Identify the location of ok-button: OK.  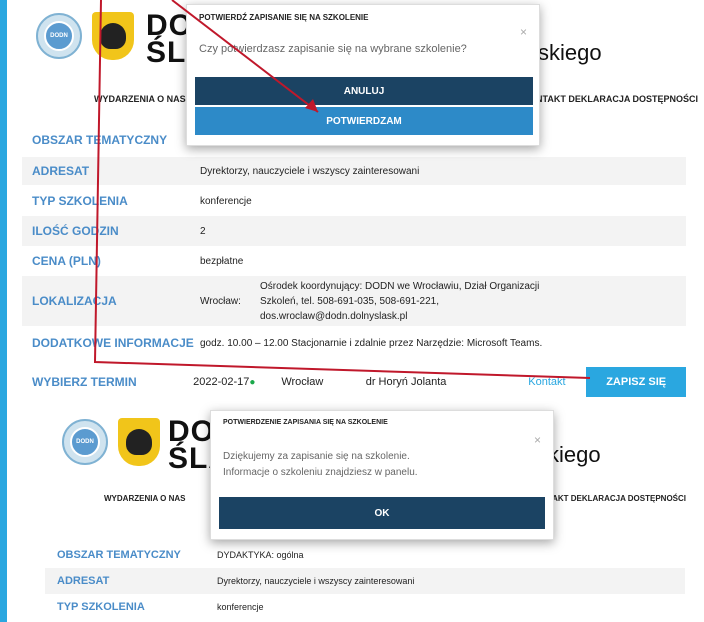
(382, 513).